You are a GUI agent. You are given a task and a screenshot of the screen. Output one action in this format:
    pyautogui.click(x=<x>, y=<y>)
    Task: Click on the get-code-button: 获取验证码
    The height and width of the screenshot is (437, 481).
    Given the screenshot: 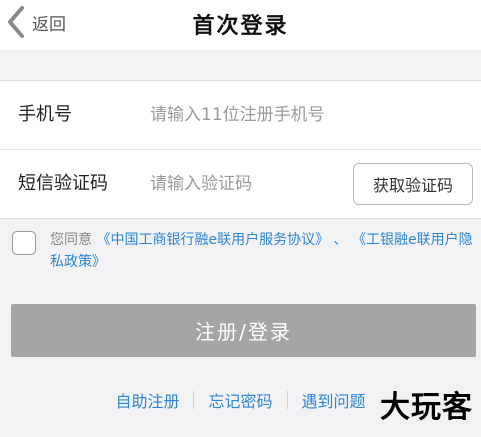 What is the action you would take?
    pyautogui.click(x=413, y=184)
    